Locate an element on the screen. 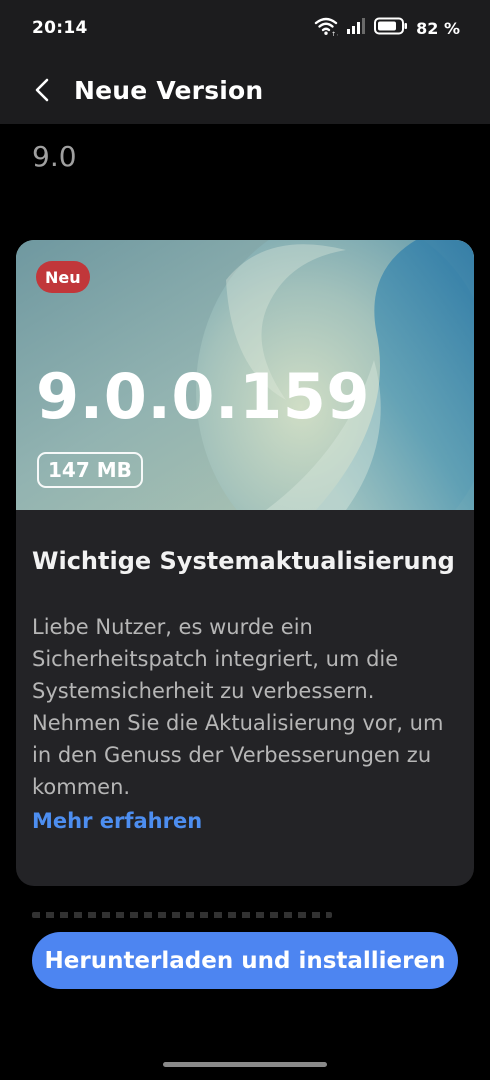  version-number: 9.0.0.159 is located at coordinates (203, 396).